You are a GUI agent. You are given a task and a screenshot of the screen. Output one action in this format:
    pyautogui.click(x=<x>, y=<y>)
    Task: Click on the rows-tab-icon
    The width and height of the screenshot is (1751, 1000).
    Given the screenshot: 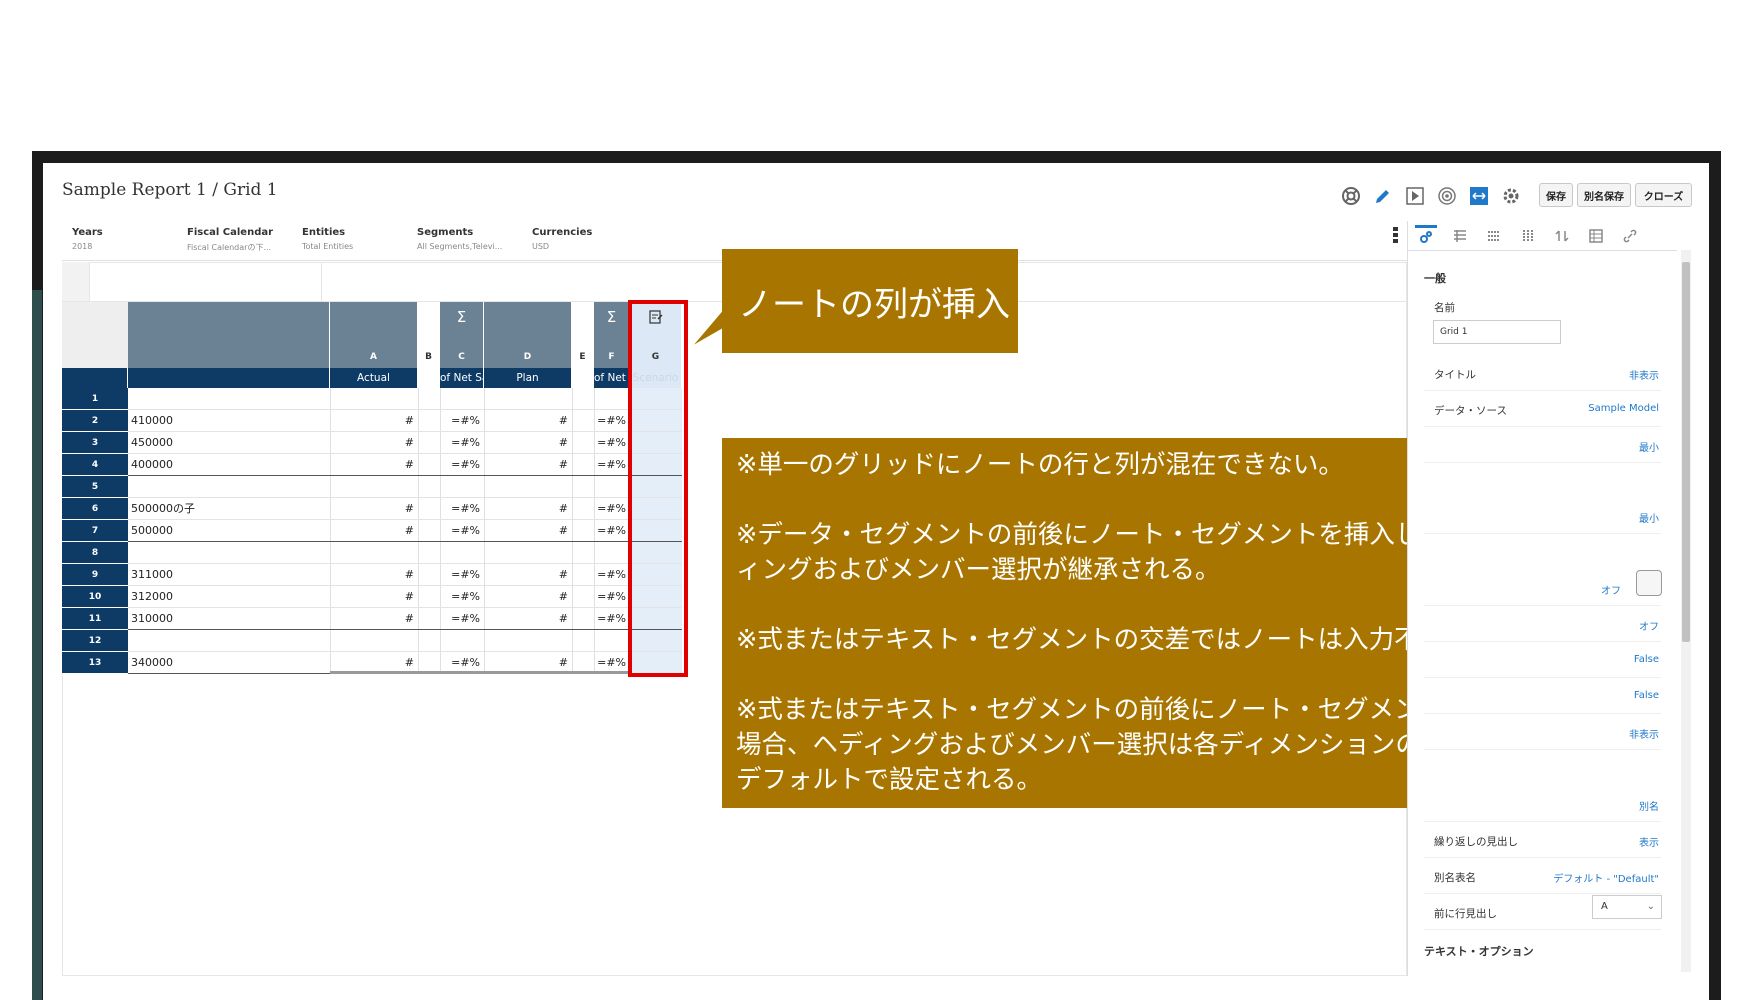 What is the action you would take?
    pyautogui.click(x=1494, y=236)
    